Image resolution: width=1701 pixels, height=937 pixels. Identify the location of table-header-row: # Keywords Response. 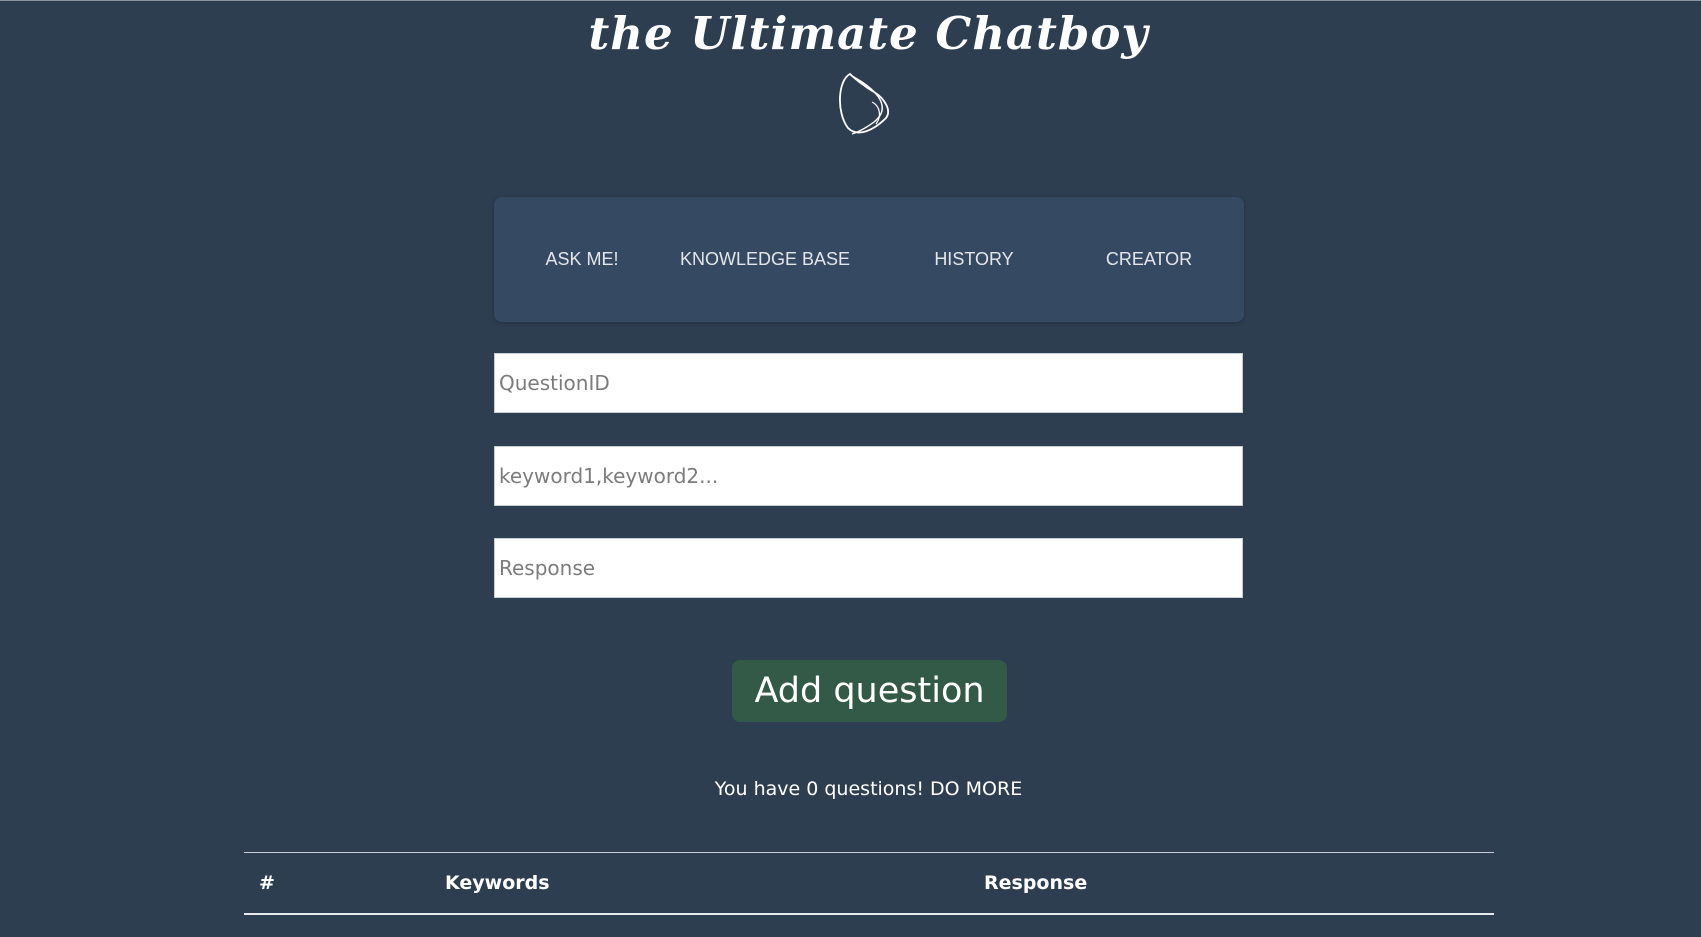
(869, 883).